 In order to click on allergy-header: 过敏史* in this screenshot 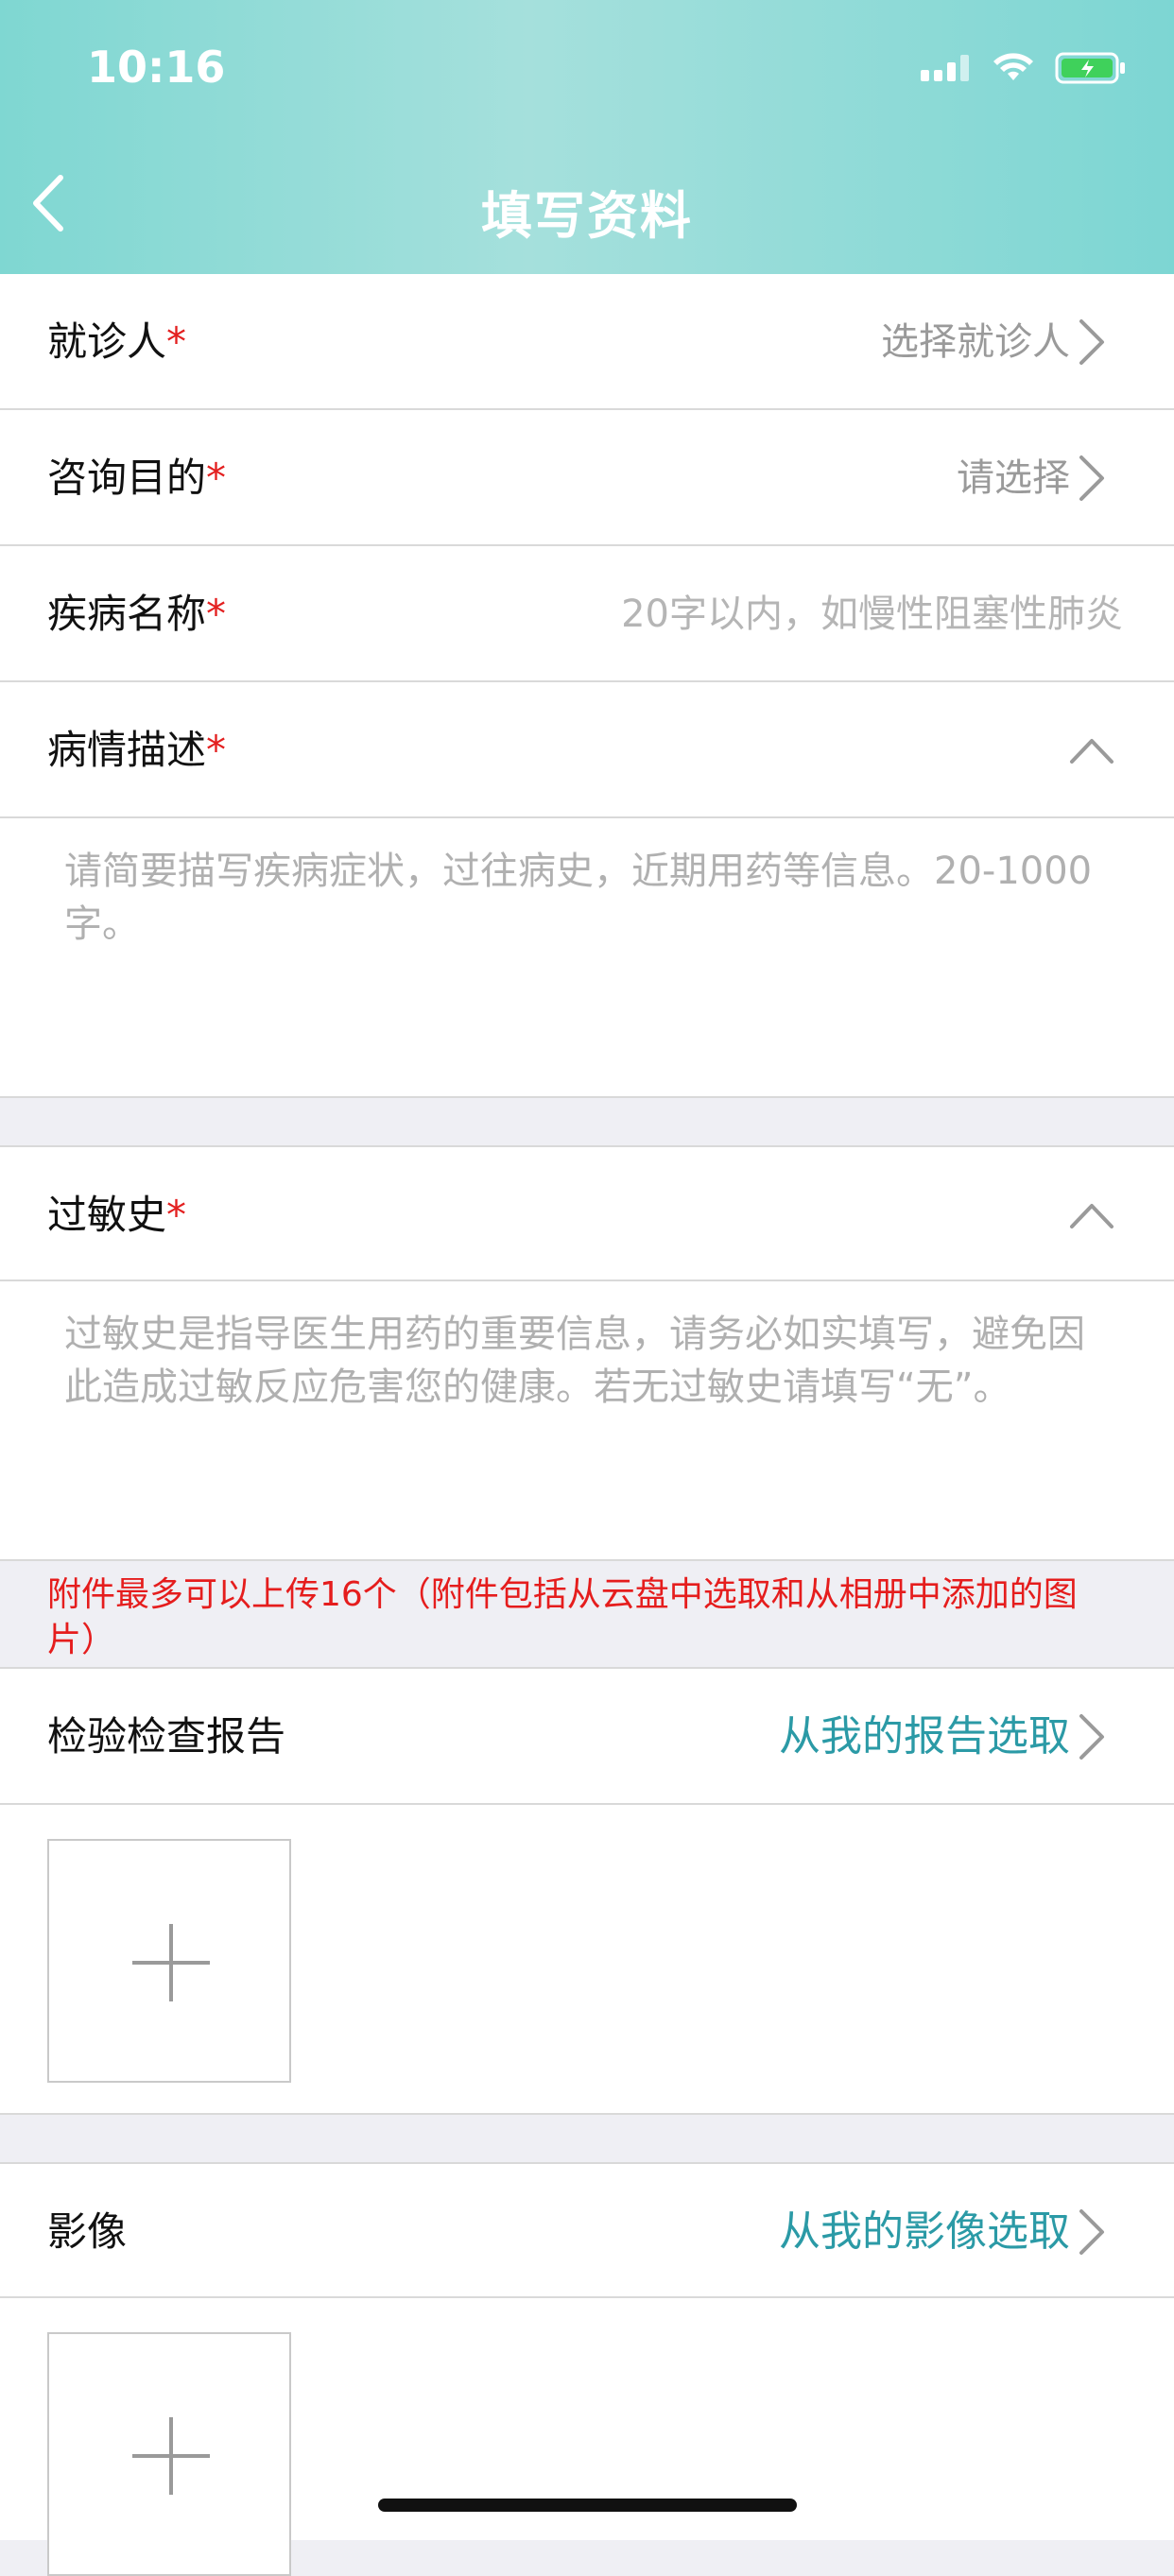, I will do `click(587, 1213)`.